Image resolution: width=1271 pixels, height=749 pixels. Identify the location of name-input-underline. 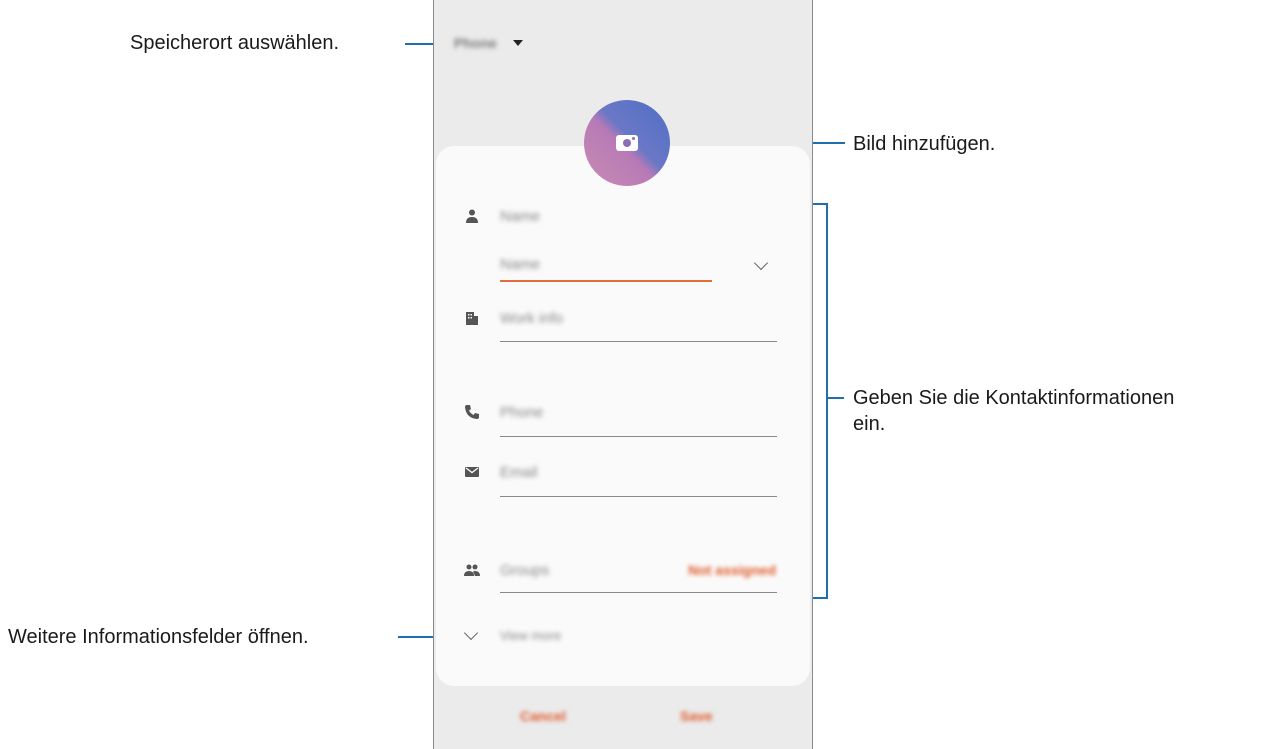
(606, 281).